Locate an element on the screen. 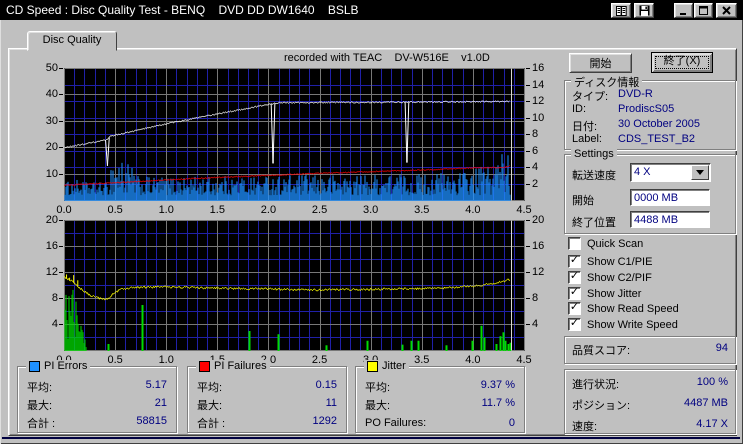 This screenshot has width=743, height=444. disc-type-label: タイプ: is located at coordinates (590, 97).